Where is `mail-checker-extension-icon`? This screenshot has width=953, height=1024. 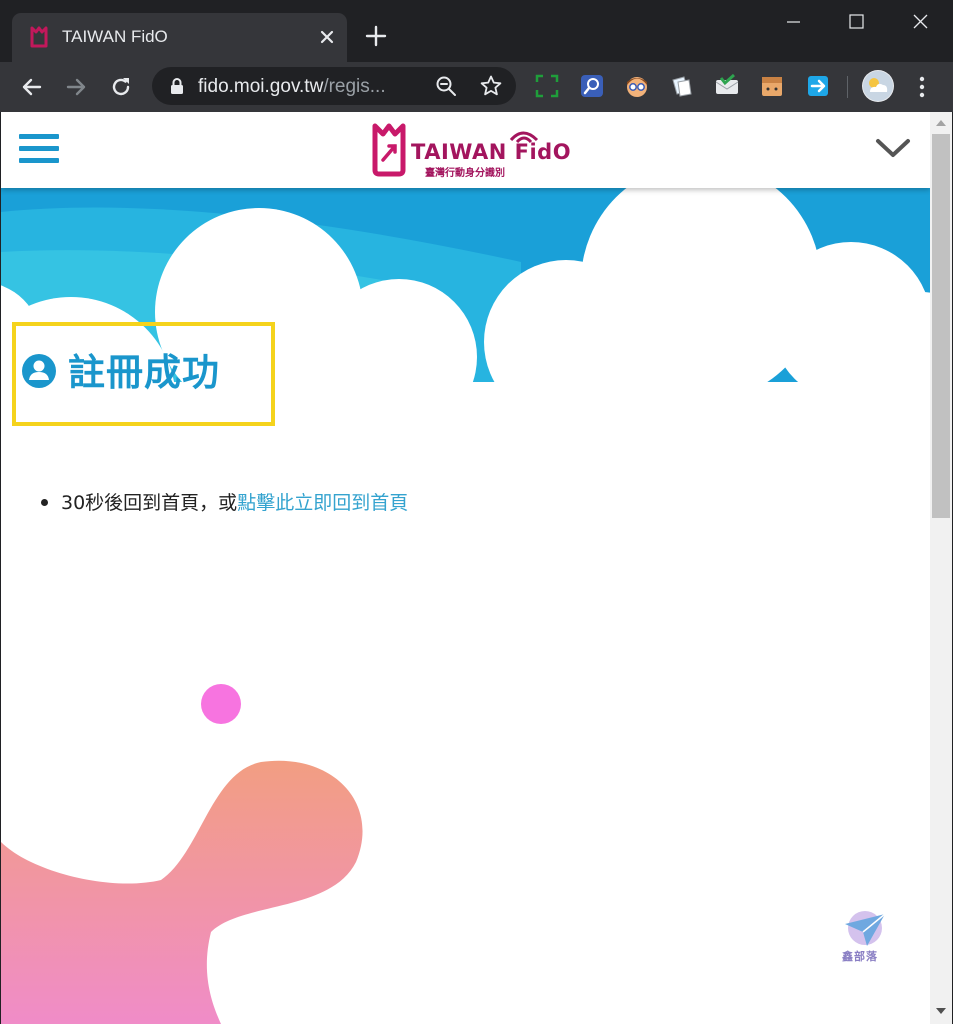 mail-checker-extension-icon is located at coordinates (727, 86).